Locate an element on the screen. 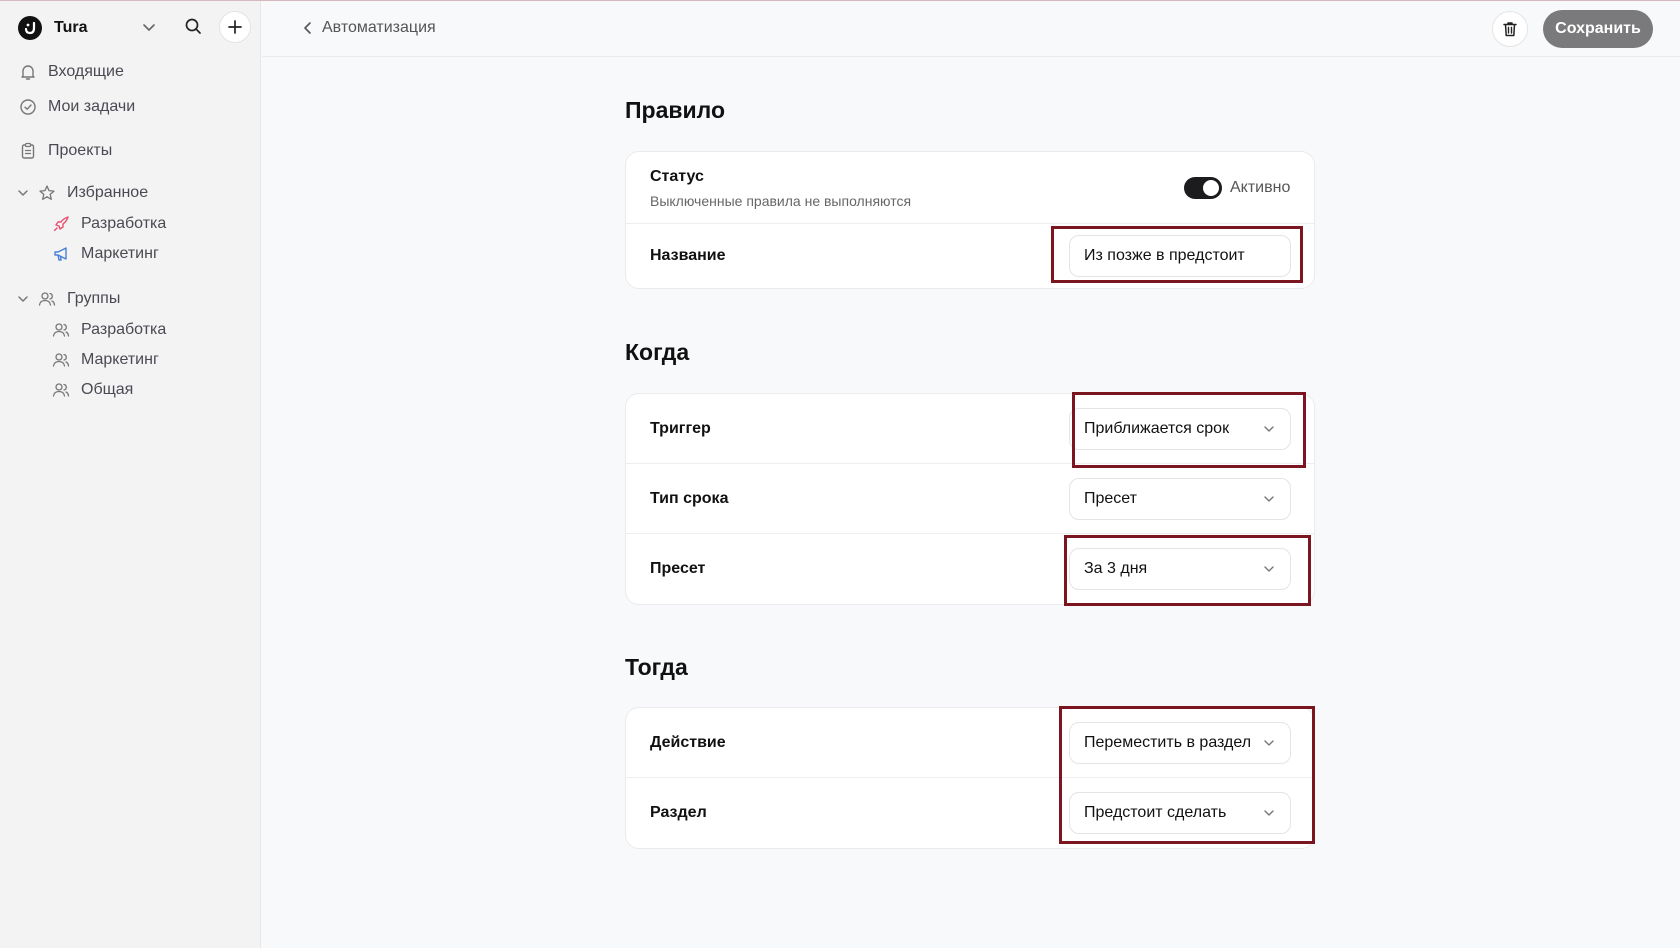  sidebar-item-favorite-development: Разработка is located at coordinates (109, 224).